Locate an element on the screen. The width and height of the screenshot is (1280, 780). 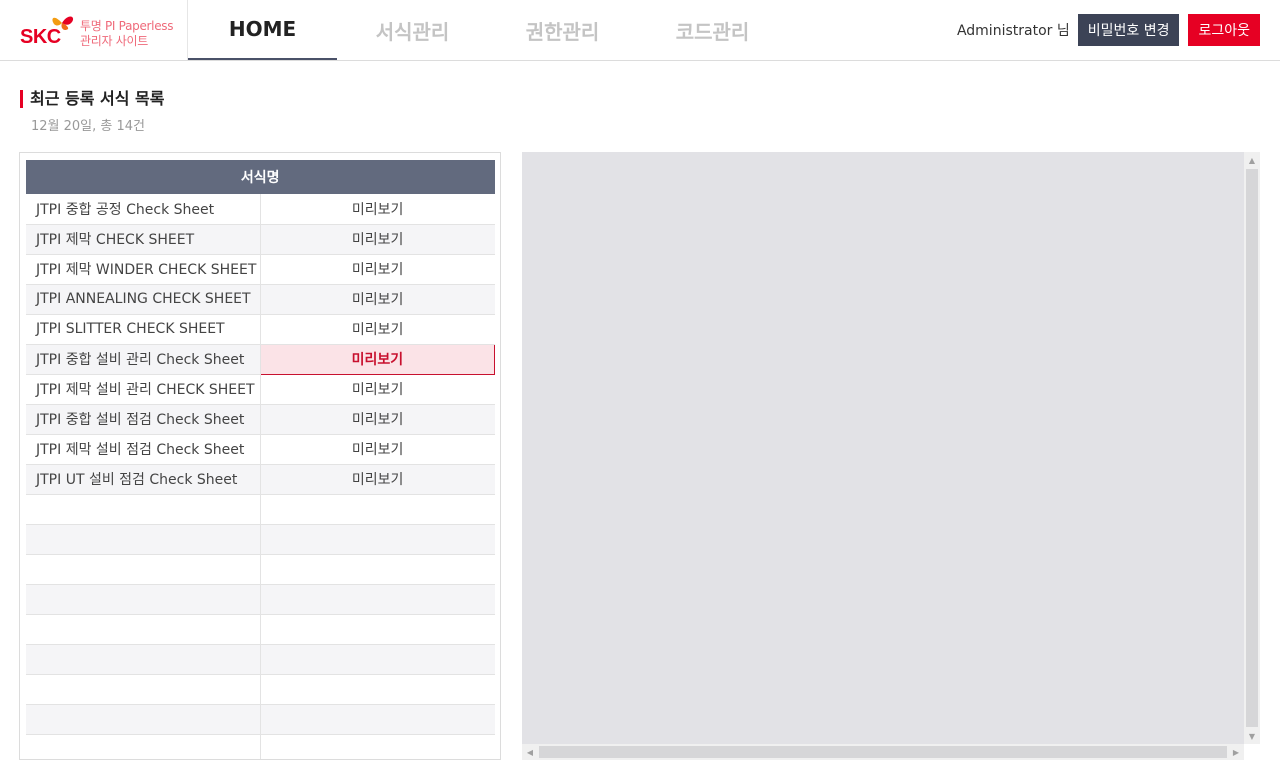
tab-permission-management: 권한관리 is located at coordinates (562, 30).